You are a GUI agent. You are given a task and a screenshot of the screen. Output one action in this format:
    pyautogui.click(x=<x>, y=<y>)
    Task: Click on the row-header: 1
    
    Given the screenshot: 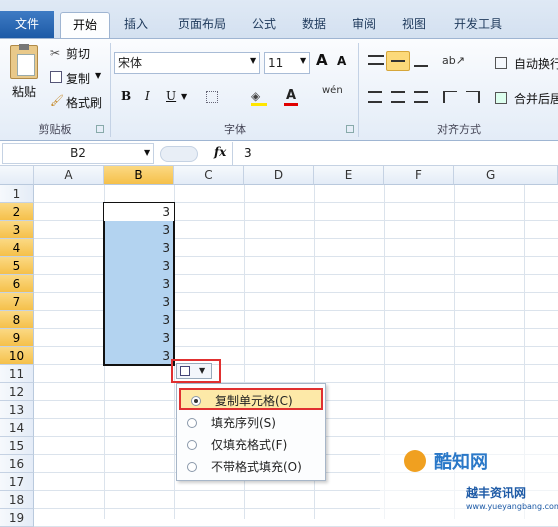 What is the action you would take?
    pyautogui.click(x=17, y=194)
    